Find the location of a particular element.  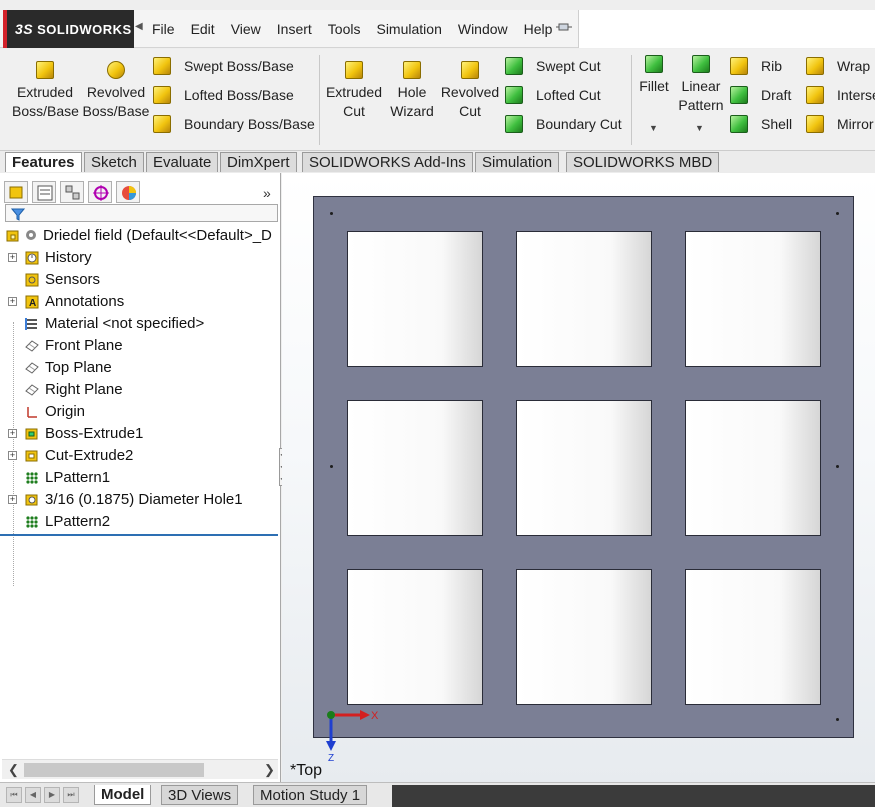

tree-root-part: Driedel field (Default<<Default>_D is located at coordinates (140, 236).